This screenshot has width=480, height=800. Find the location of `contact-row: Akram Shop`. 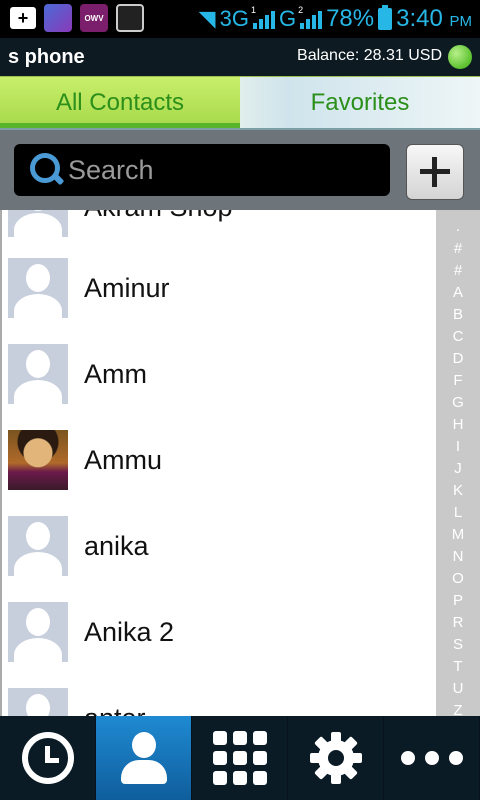

contact-row: Akram Shop is located at coordinates (219, 230).